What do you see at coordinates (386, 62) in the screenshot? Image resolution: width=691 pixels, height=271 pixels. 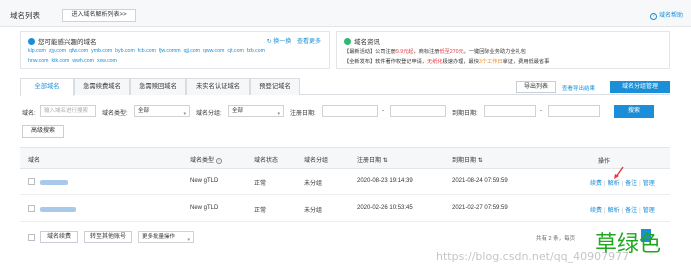 I see `news-line-2-prefix: 【全新发布】软件著作权登记申请，` at bounding box center [386, 62].